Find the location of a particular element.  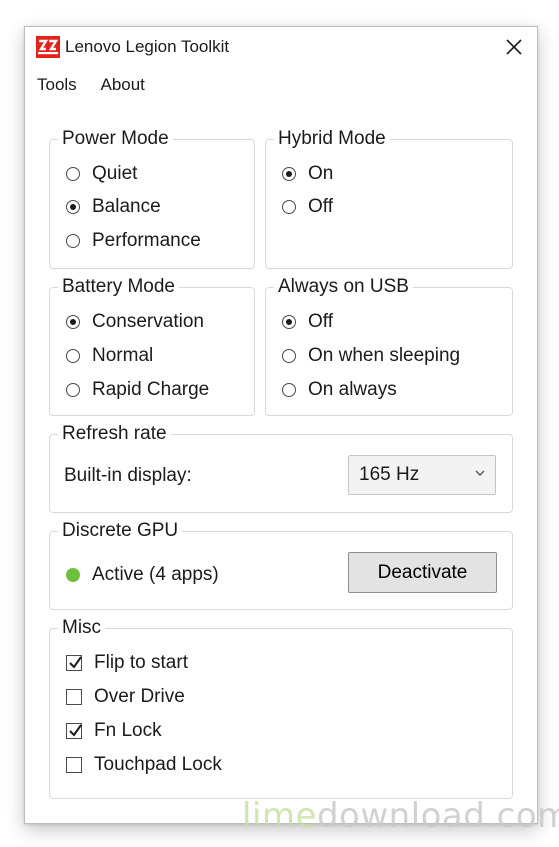

radio-performance: Performance is located at coordinates (133, 241).